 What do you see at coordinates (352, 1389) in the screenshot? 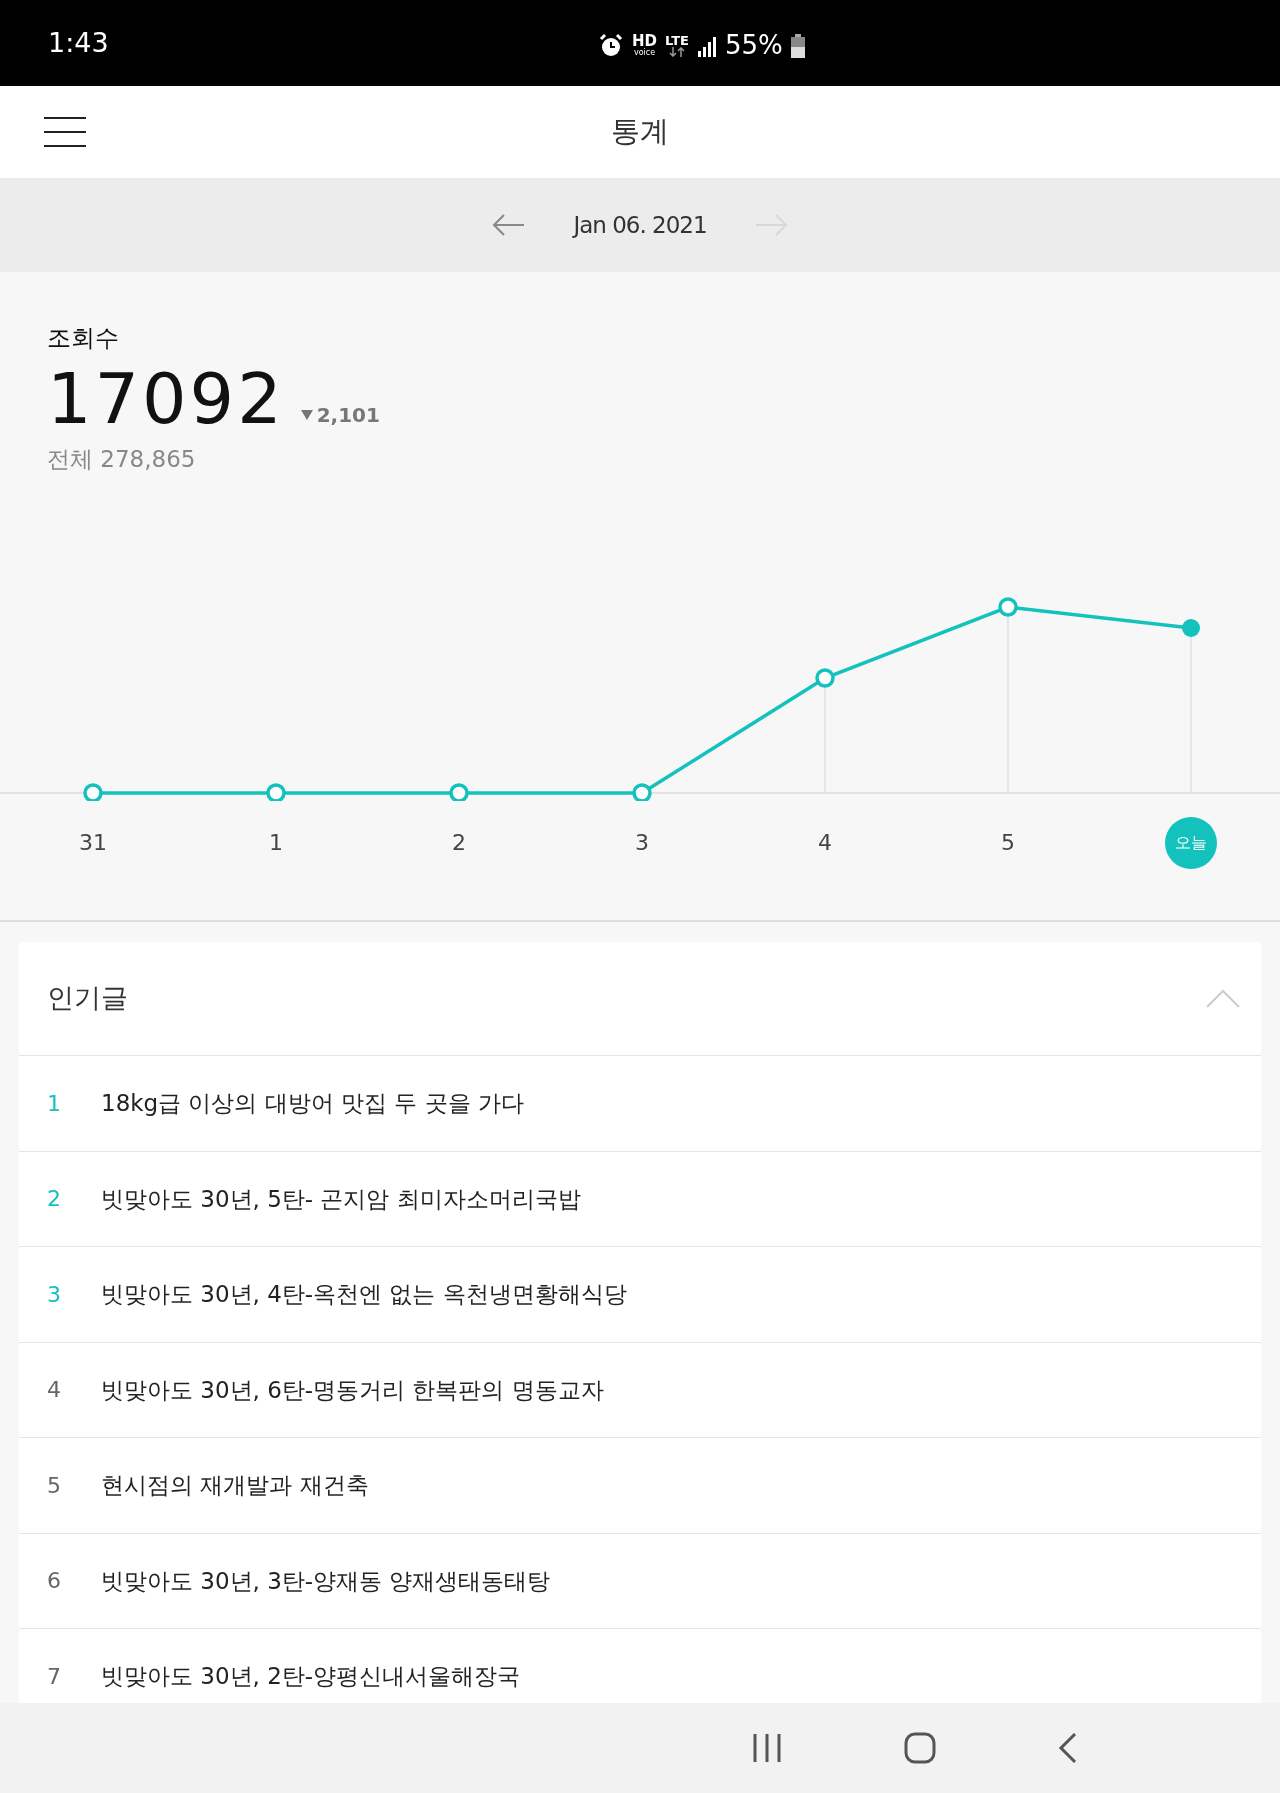
I see `post-title-link: 빗맞아도 30년, 6탄-명동거리 한복판의 명동교자` at bounding box center [352, 1389].